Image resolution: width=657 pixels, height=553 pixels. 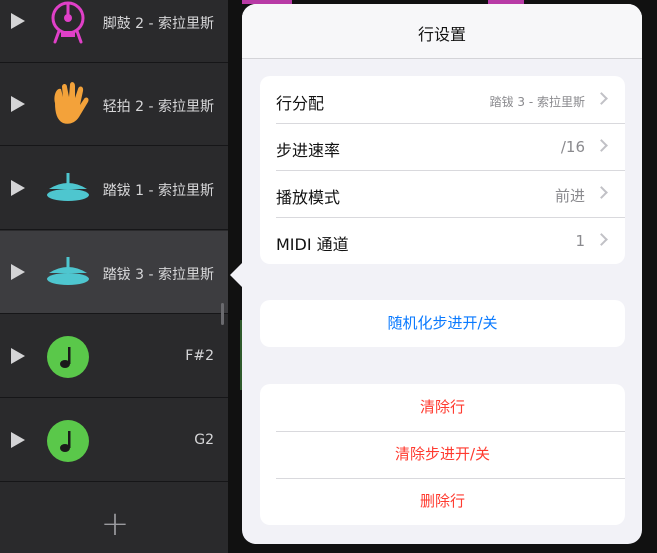 I want to click on destructive-actions-group: 清除行 清除步进开/关 删除行, so click(x=442, y=454).